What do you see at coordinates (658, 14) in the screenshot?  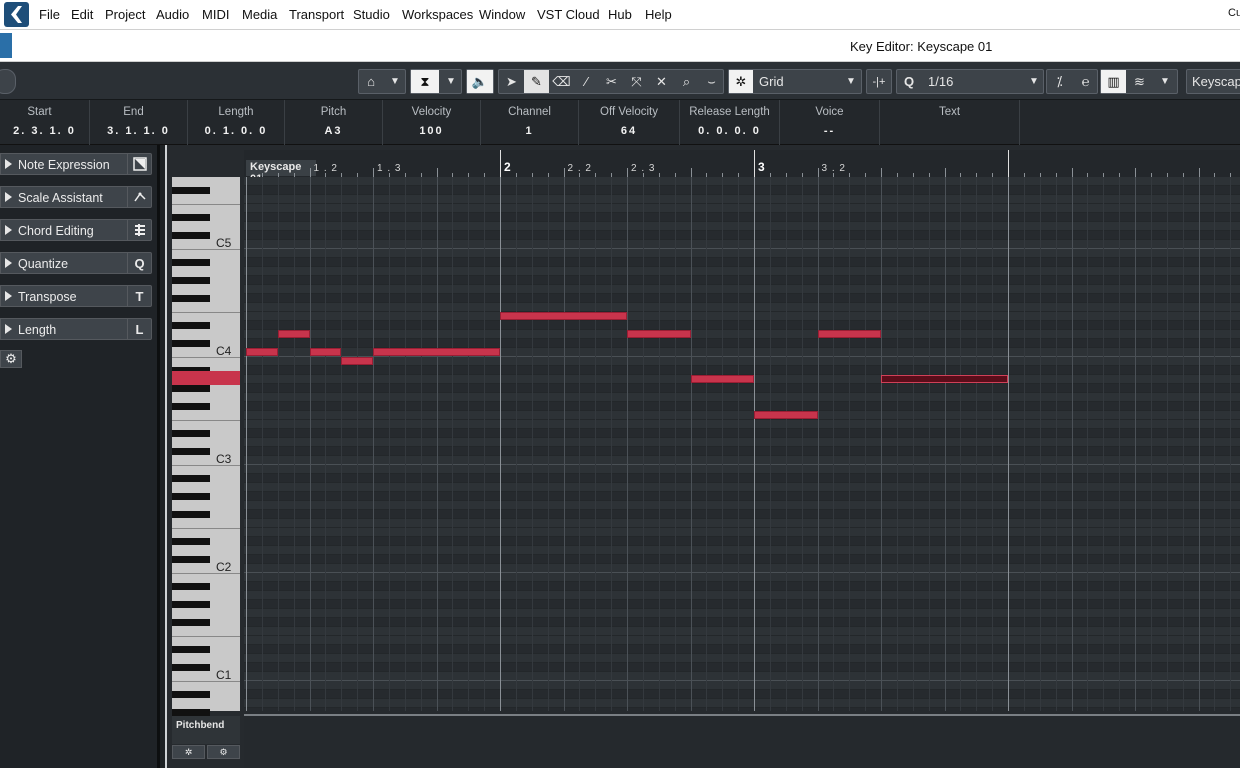 I see `menu-help: Help` at bounding box center [658, 14].